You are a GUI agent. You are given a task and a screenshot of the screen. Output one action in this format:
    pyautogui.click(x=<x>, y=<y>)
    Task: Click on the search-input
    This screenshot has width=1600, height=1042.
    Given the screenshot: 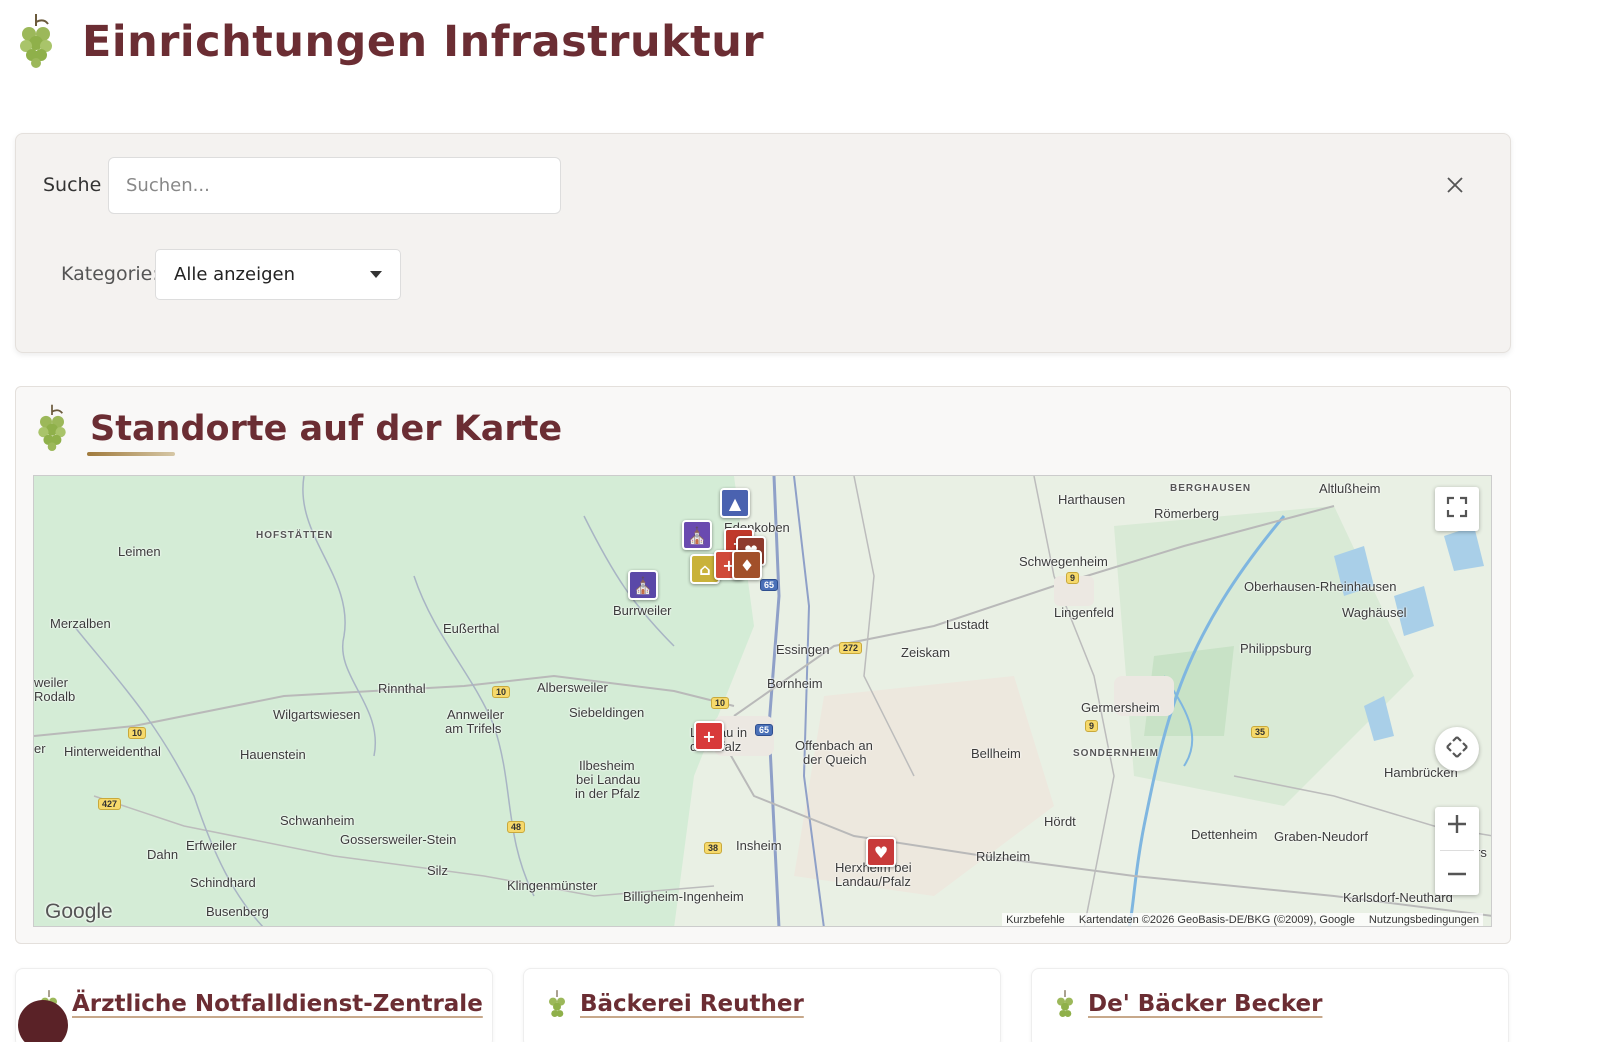 What is the action you would take?
    pyautogui.click(x=334, y=185)
    